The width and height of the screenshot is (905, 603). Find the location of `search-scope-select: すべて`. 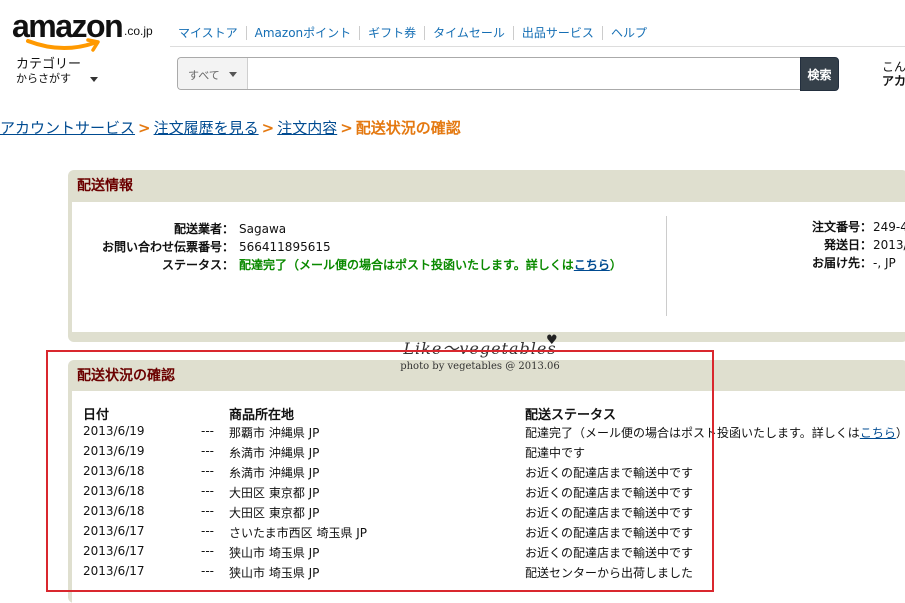

search-scope-select: すべて is located at coordinates (213, 73).